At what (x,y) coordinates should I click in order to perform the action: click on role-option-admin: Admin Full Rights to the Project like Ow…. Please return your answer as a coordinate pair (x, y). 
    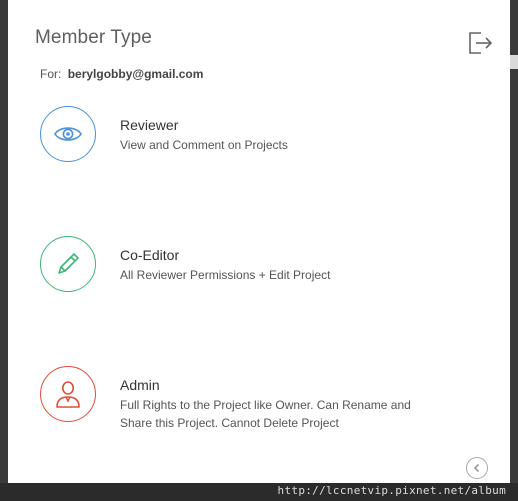
    Looking at the image, I should click on (255, 398).